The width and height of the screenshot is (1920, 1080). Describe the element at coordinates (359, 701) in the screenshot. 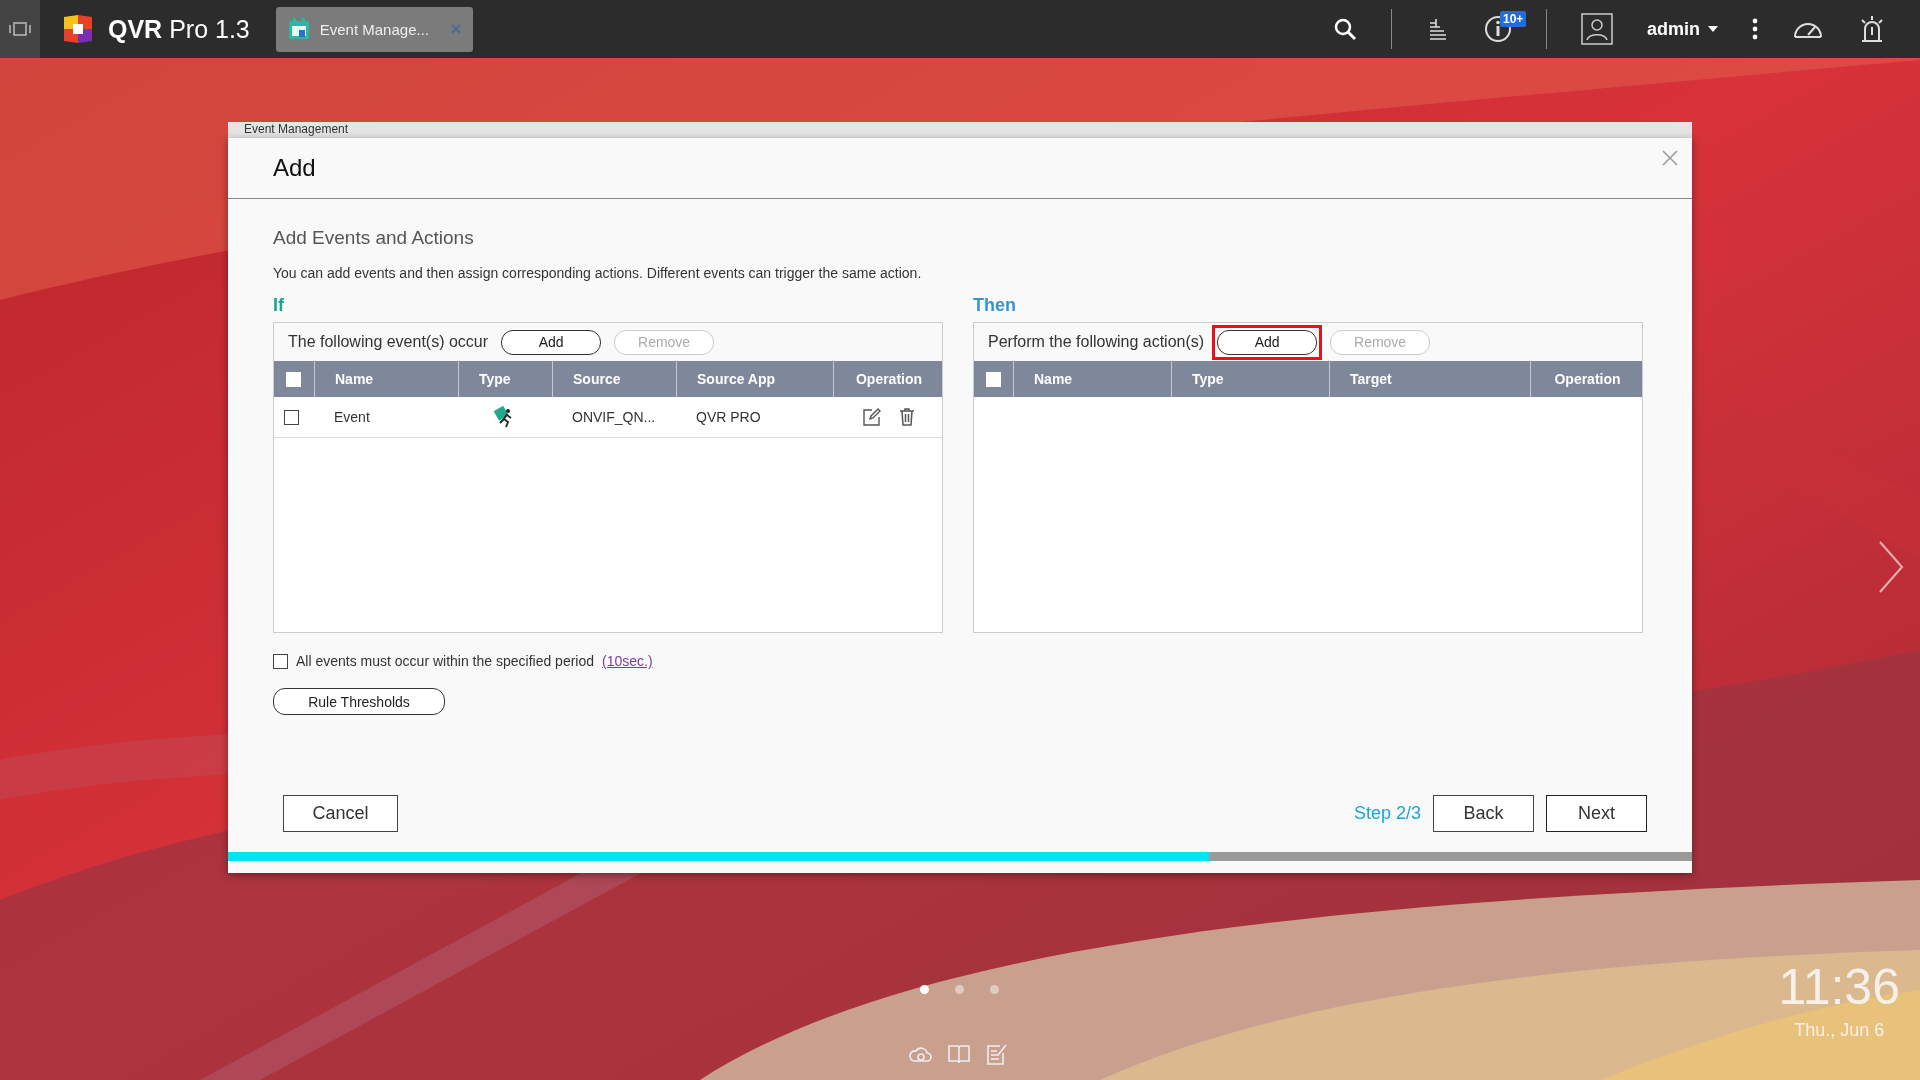

I see `rule-thresholds-button: Rule Thresholds` at that location.